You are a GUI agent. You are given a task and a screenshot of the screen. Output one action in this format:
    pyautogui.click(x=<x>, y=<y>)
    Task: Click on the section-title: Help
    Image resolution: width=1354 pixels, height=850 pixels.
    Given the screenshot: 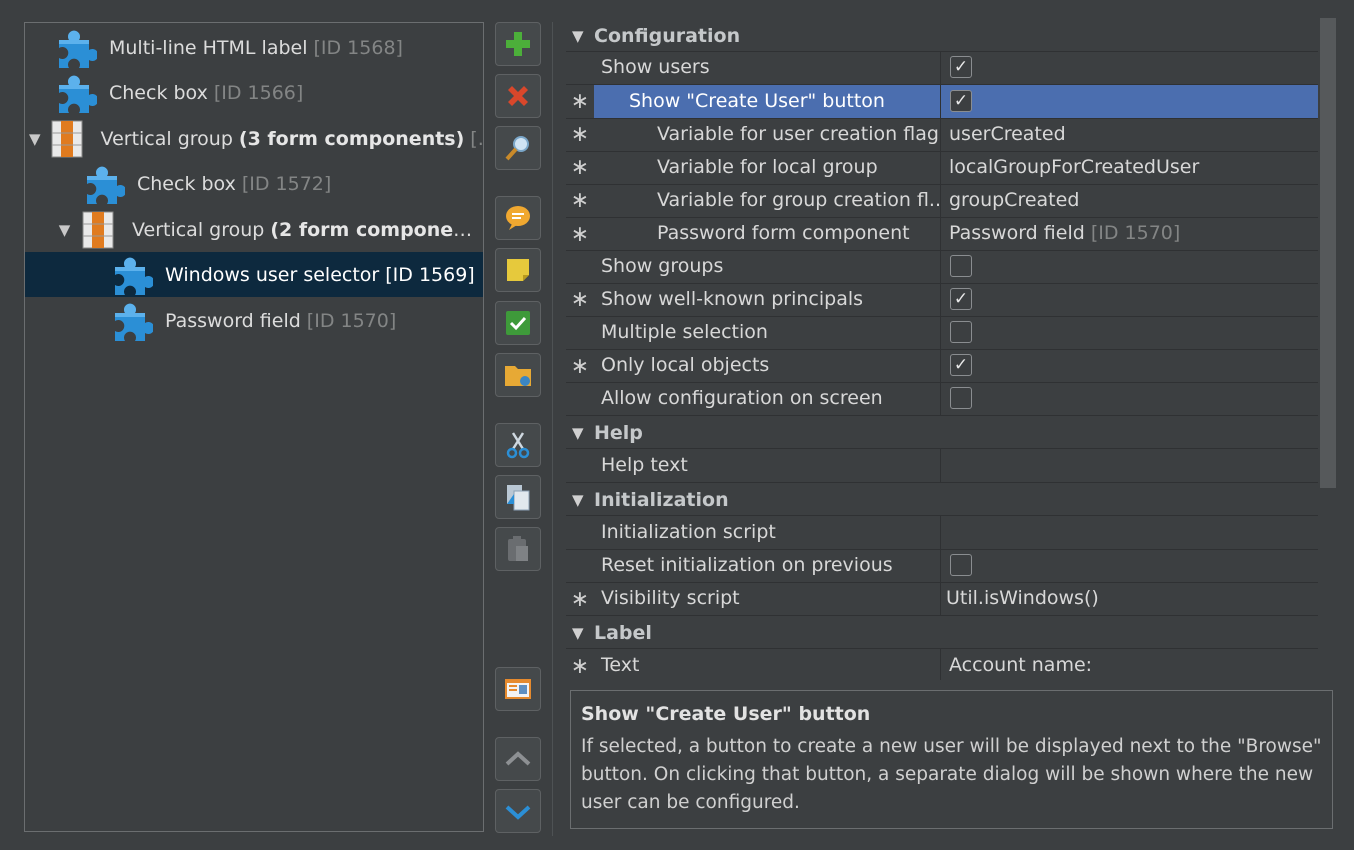 What is the action you would take?
    pyautogui.click(x=618, y=432)
    